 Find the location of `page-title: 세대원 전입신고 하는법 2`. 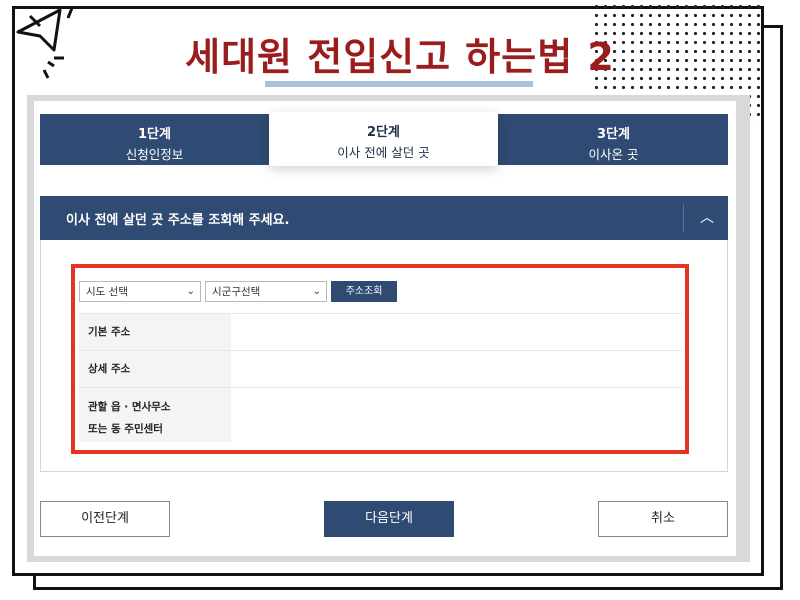

page-title: 세대원 전입신고 하는법 2 is located at coordinates (400, 57).